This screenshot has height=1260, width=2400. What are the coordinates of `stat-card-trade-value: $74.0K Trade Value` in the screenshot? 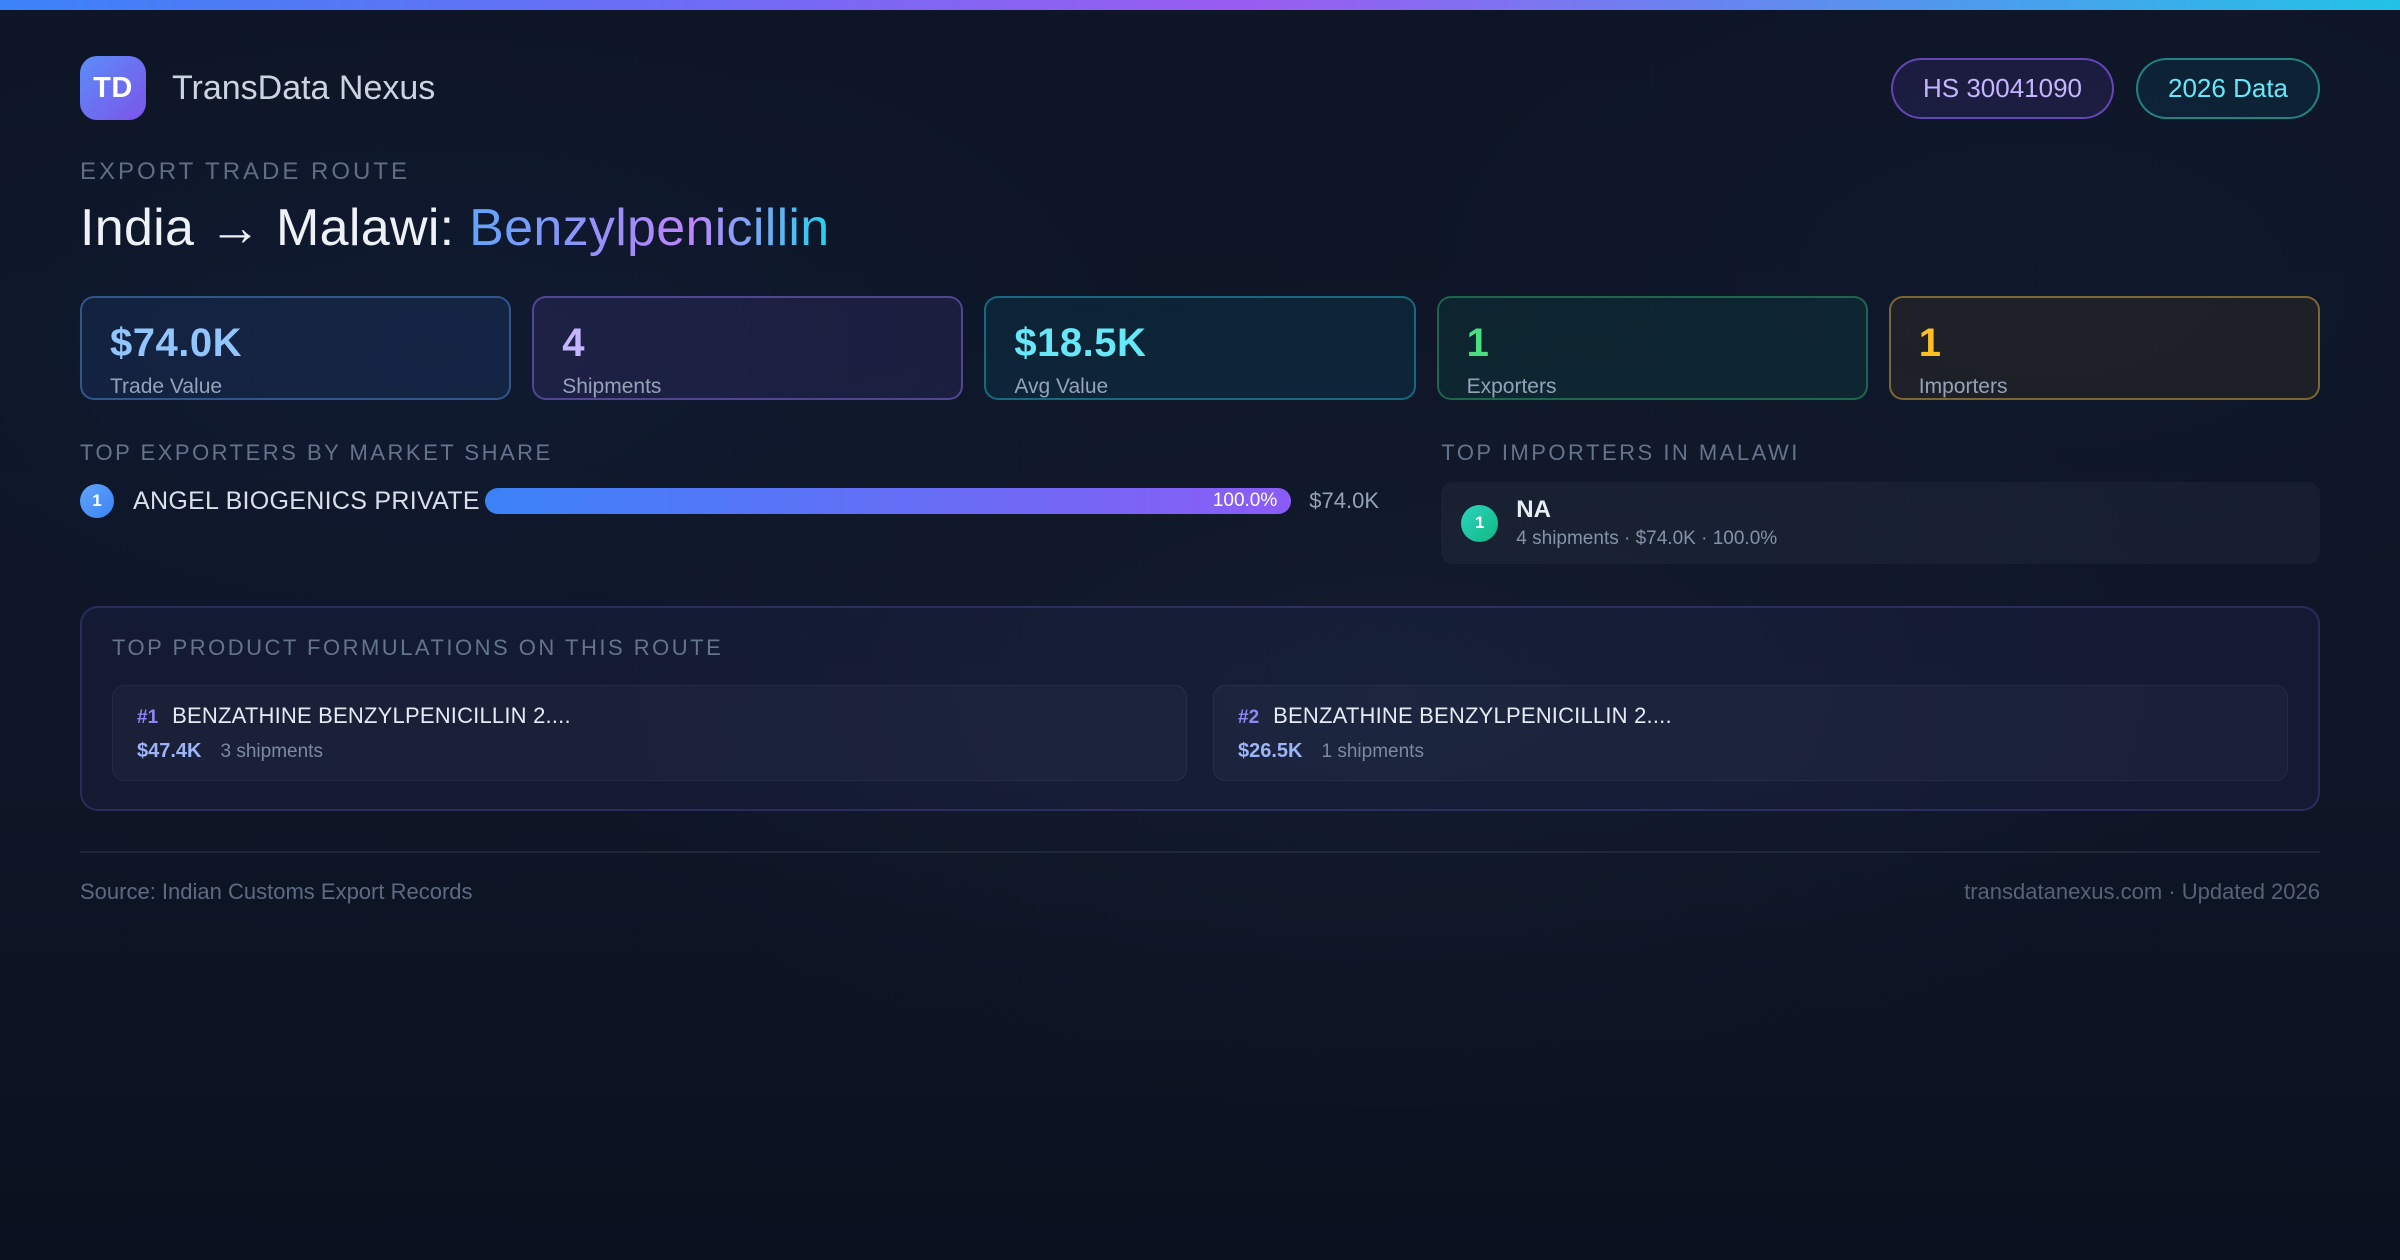 It's located at (296, 348).